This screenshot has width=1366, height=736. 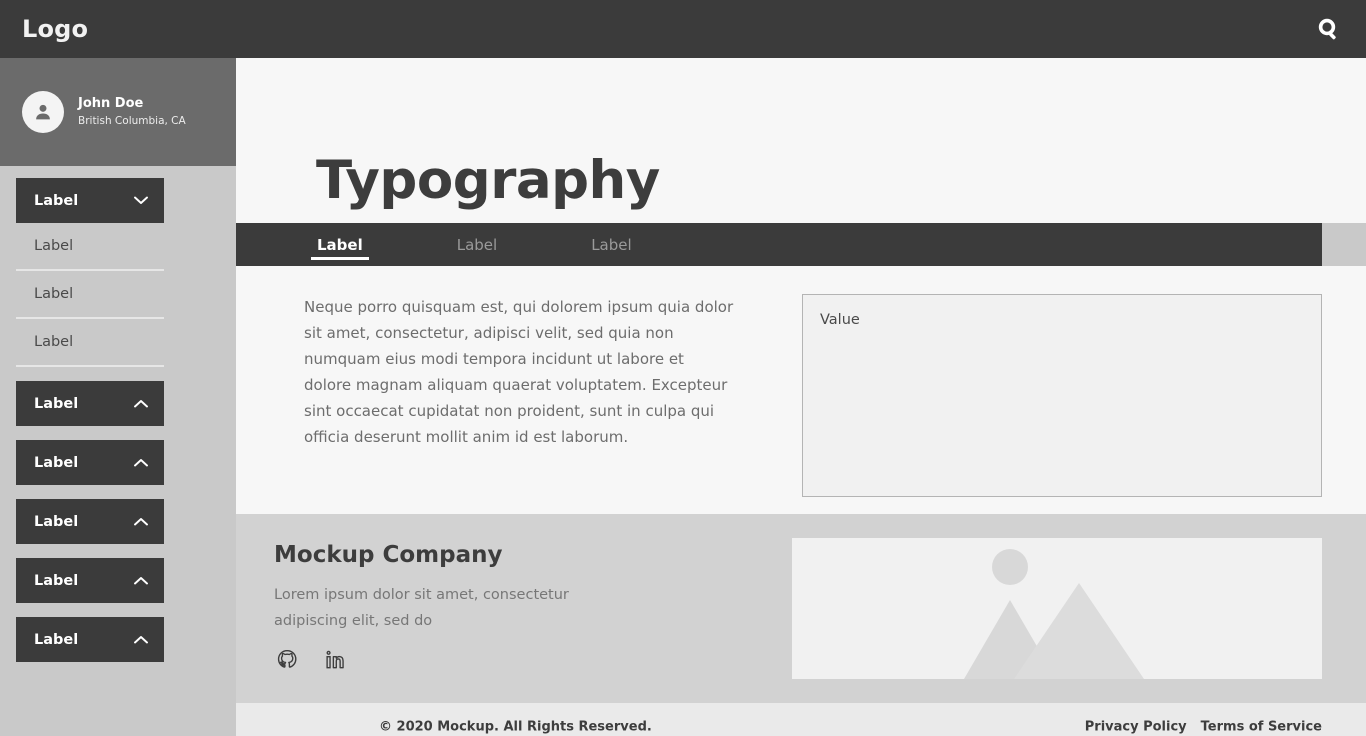 What do you see at coordinates (56, 639) in the screenshot?
I see `sidebar-menu-item-6-label: Label` at bounding box center [56, 639].